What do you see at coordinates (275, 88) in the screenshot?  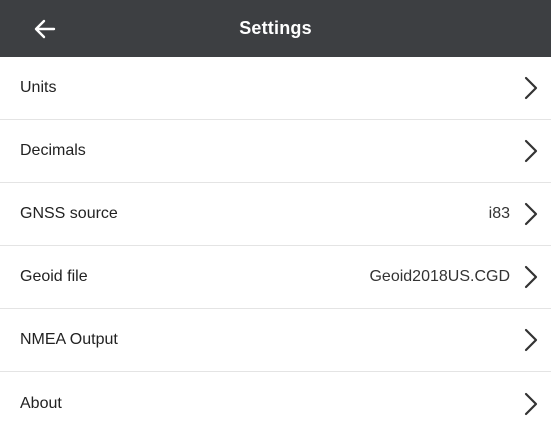 I see `settings-item-units: Units` at bounding box center [275, 88].